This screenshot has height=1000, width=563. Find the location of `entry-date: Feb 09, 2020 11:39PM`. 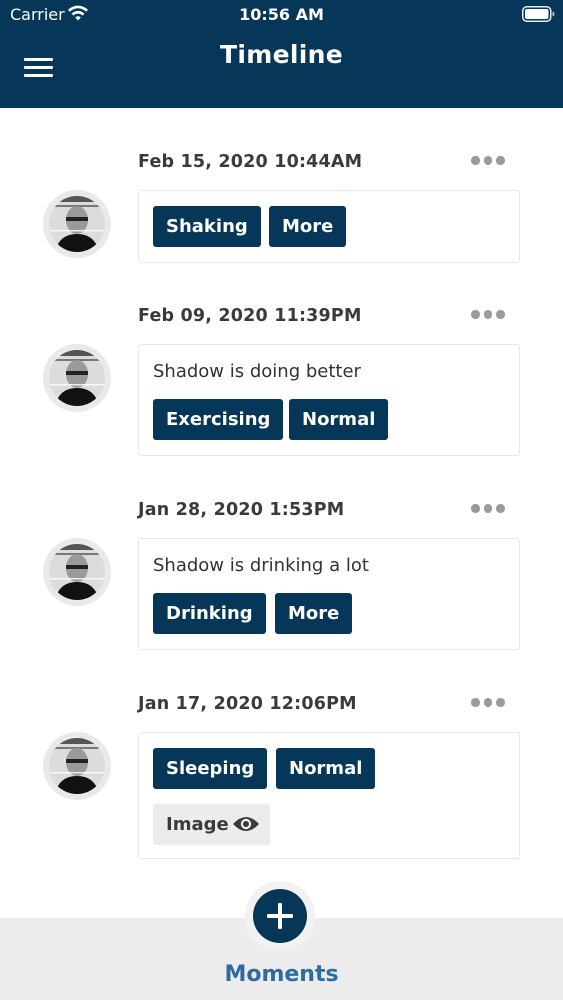

entry-date: Feb 09, 2020 11:39PM is located at coordinates (250, 316).